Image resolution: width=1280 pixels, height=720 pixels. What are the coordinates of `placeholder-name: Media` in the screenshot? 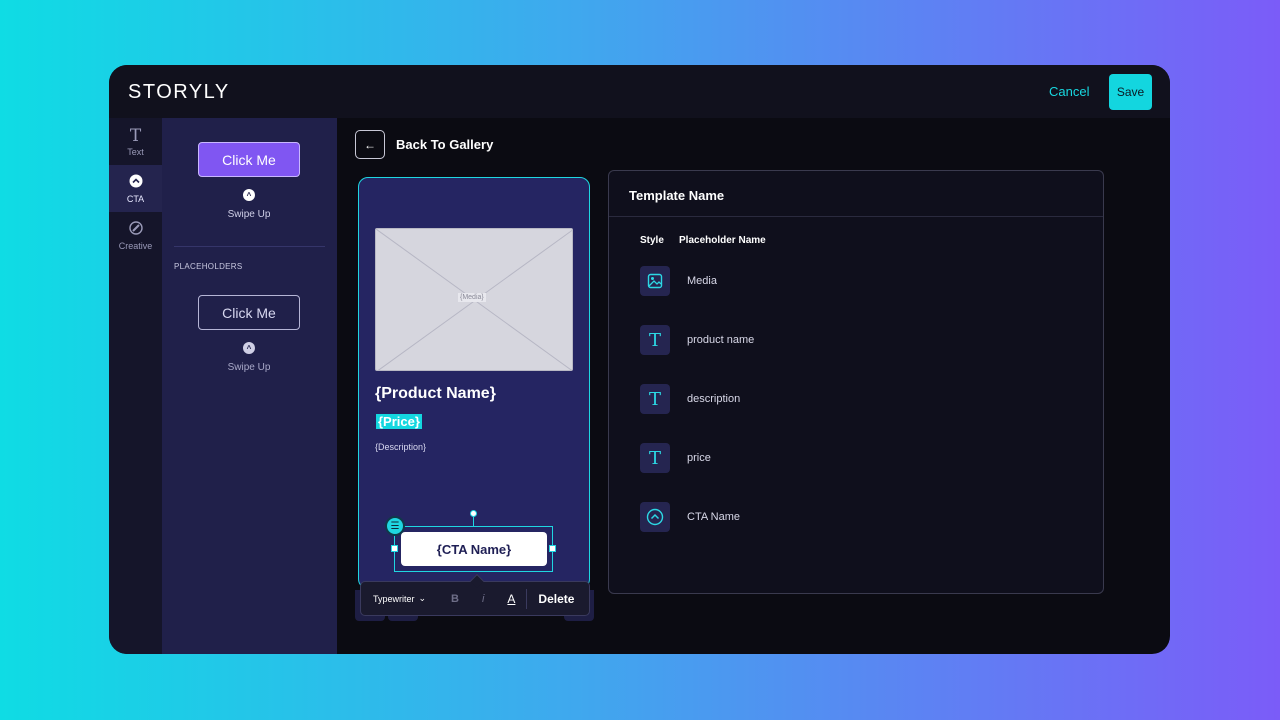 It's located at (702, 281).